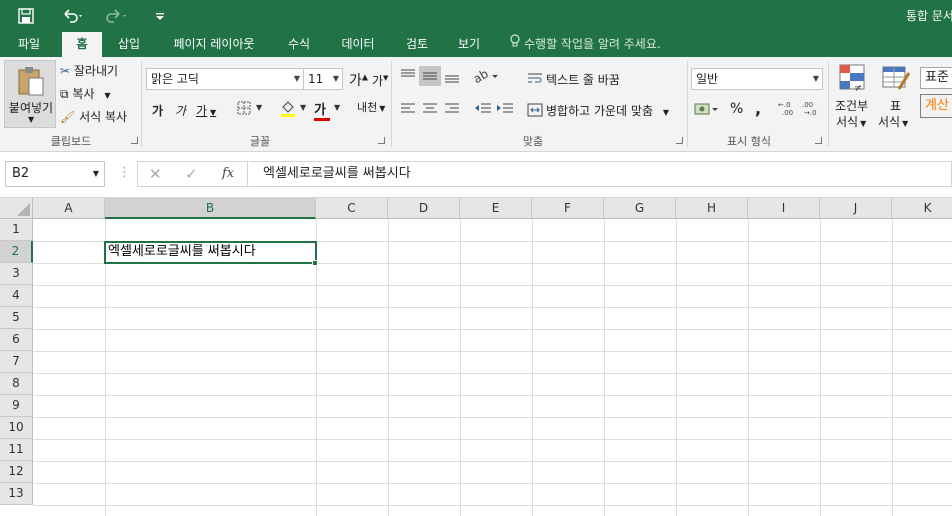  I want to click on clipboard-launcher-icon, so click(134, 140).